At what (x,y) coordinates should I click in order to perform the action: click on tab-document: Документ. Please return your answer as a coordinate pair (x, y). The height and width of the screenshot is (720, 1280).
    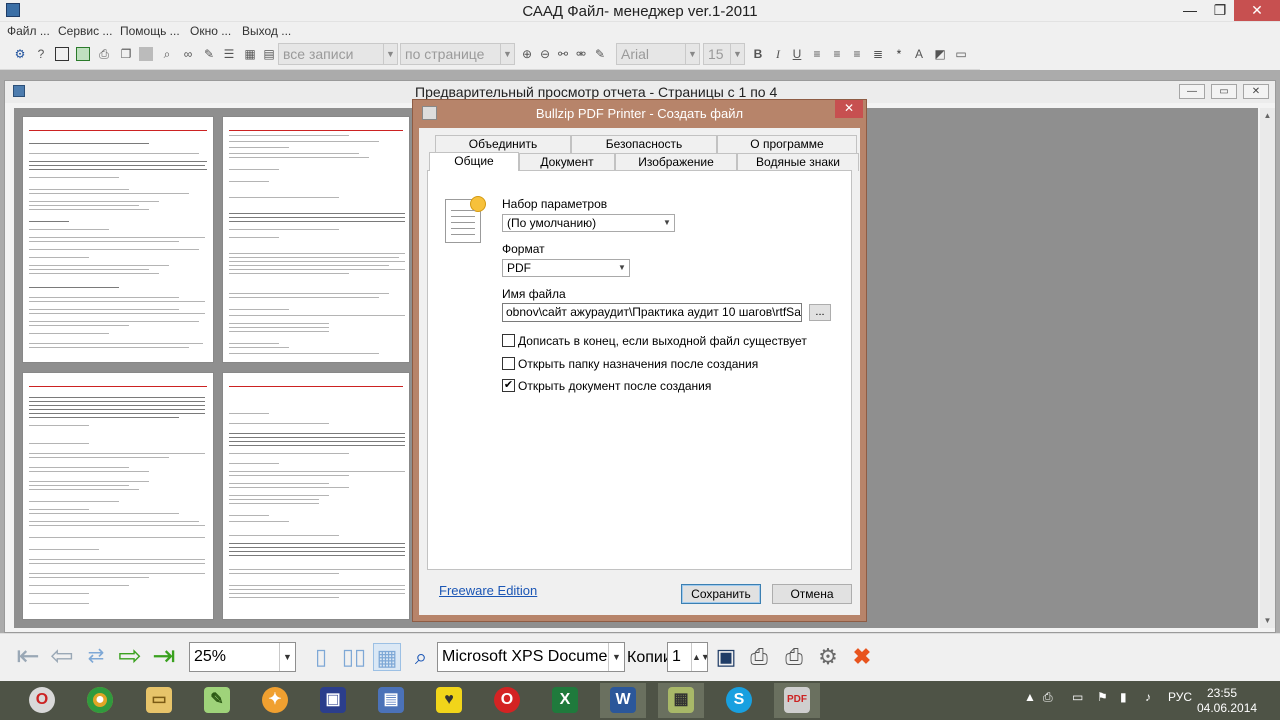
    Looking at the image, I should click on (567, 162).